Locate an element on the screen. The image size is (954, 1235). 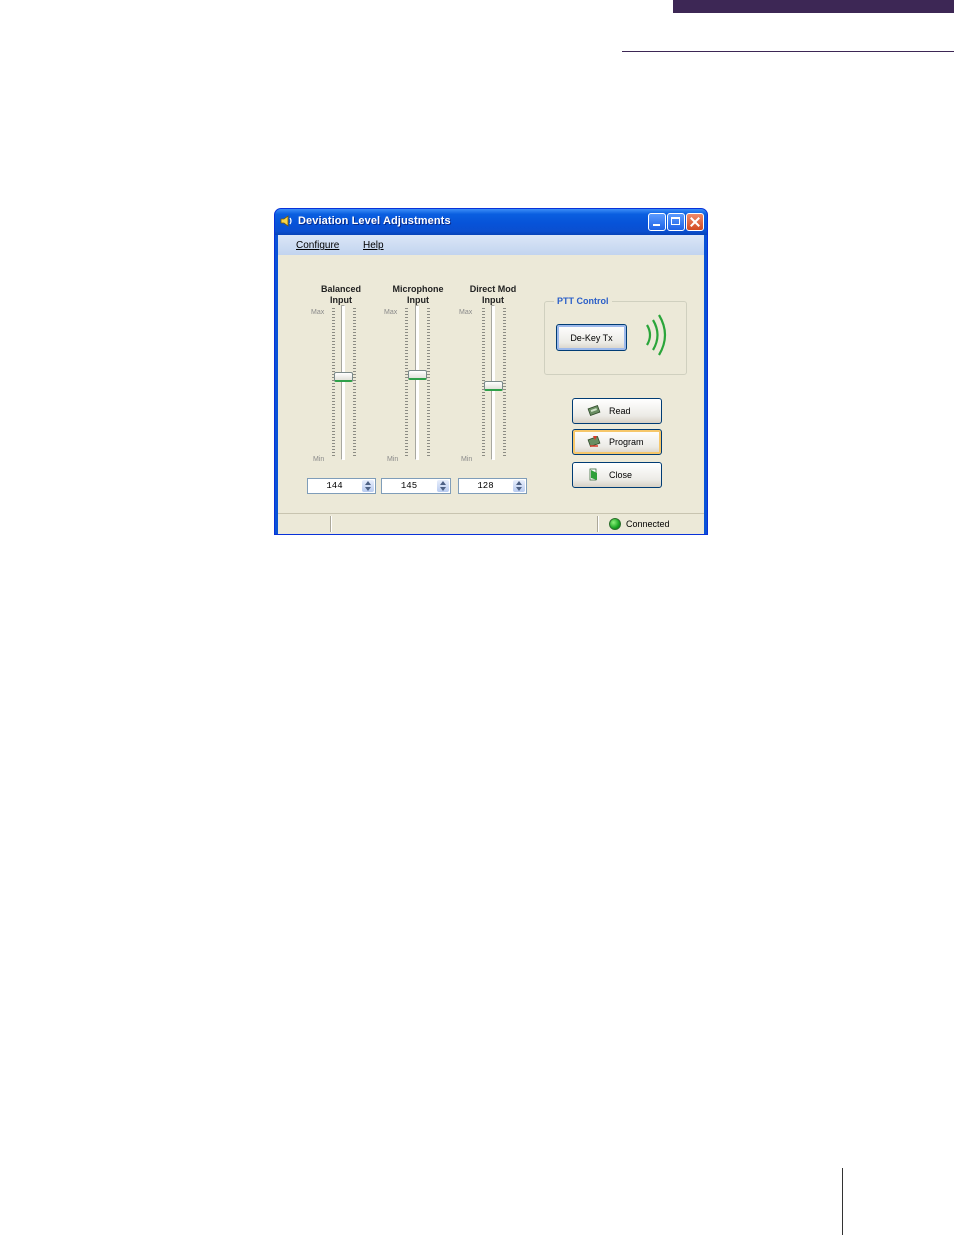
page-footer-rule is located at coordinates (842, 1201).